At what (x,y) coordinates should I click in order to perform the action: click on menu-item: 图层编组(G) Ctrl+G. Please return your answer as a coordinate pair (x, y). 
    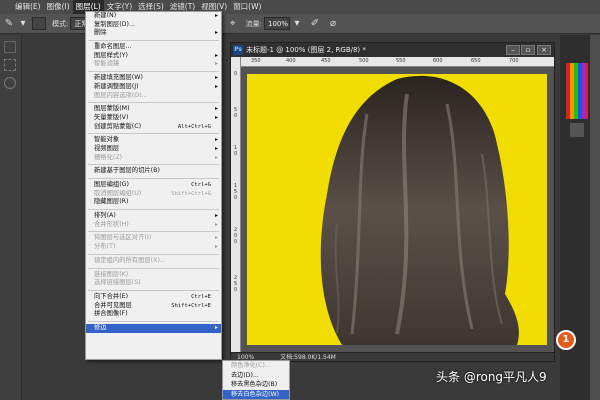
    Looking at the image, I should click on (153, 185).